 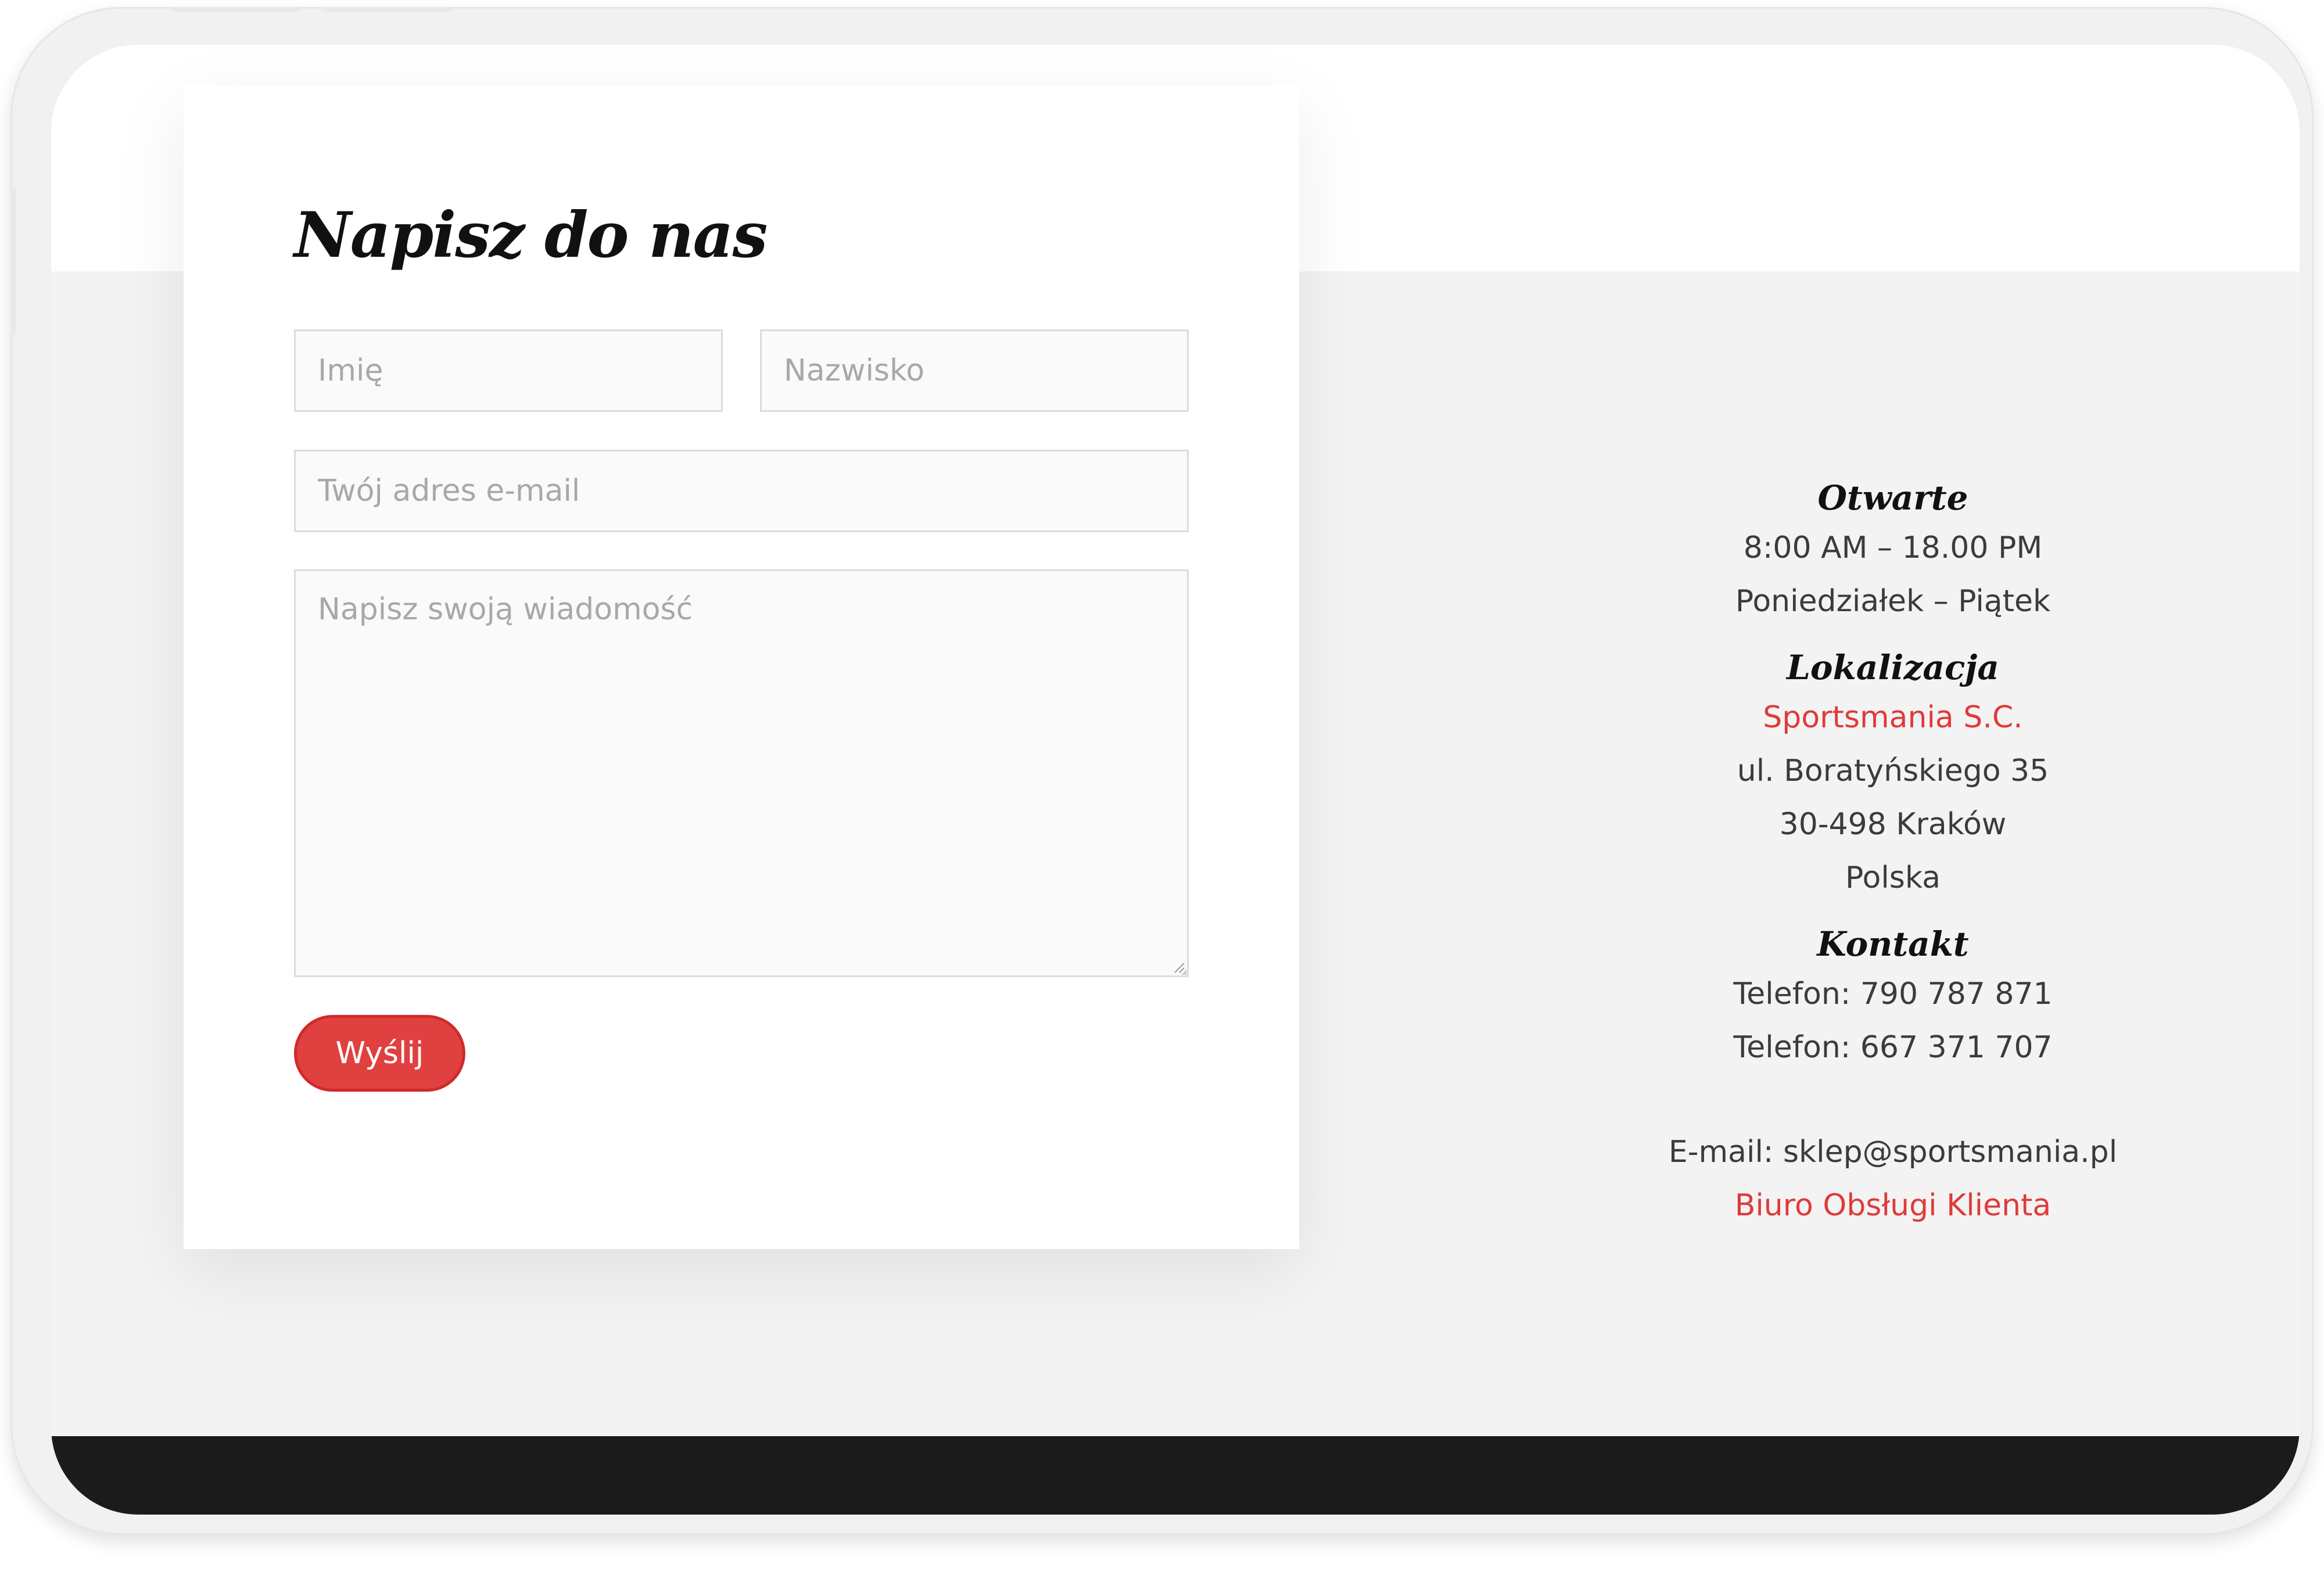 I want to click on message-textarea, so click(x=741, y=773).